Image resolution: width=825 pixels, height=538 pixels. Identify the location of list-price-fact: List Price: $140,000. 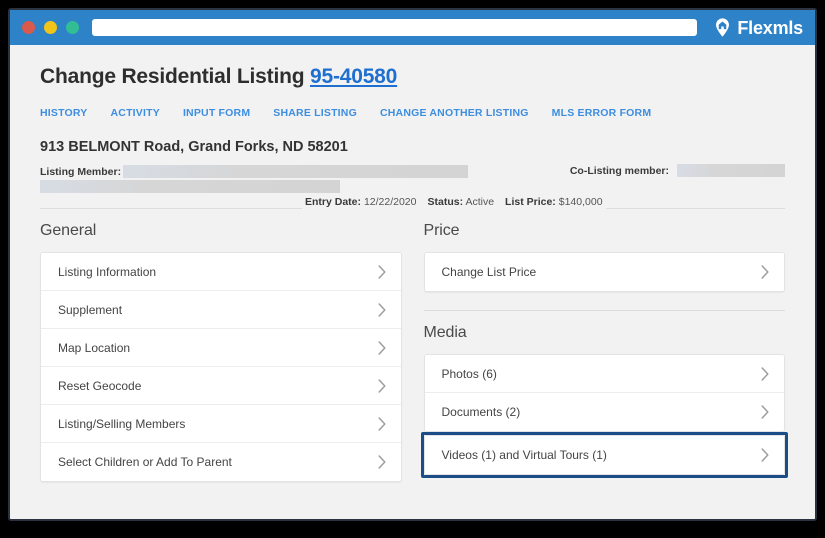
(554, 202).